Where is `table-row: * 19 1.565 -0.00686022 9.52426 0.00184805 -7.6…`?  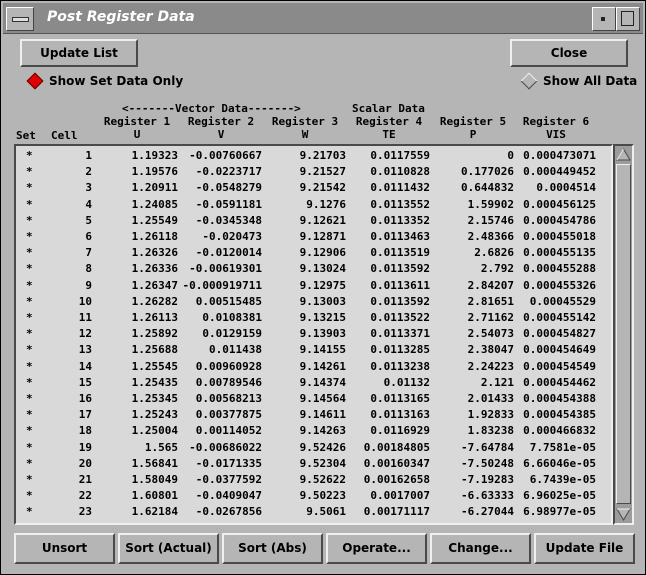
table-row: * 19 1.565 -0.00686022 9.52426 0.00184805 -7.6… is located at coordinates (313, 448).